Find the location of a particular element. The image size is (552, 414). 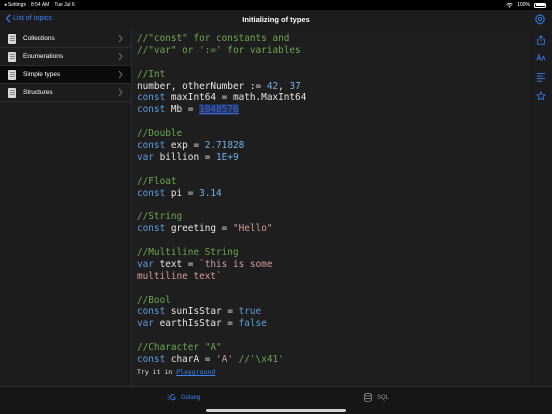

code-token: maxInt64 = math.MaxInt64 is located at coordinates (236, 98).